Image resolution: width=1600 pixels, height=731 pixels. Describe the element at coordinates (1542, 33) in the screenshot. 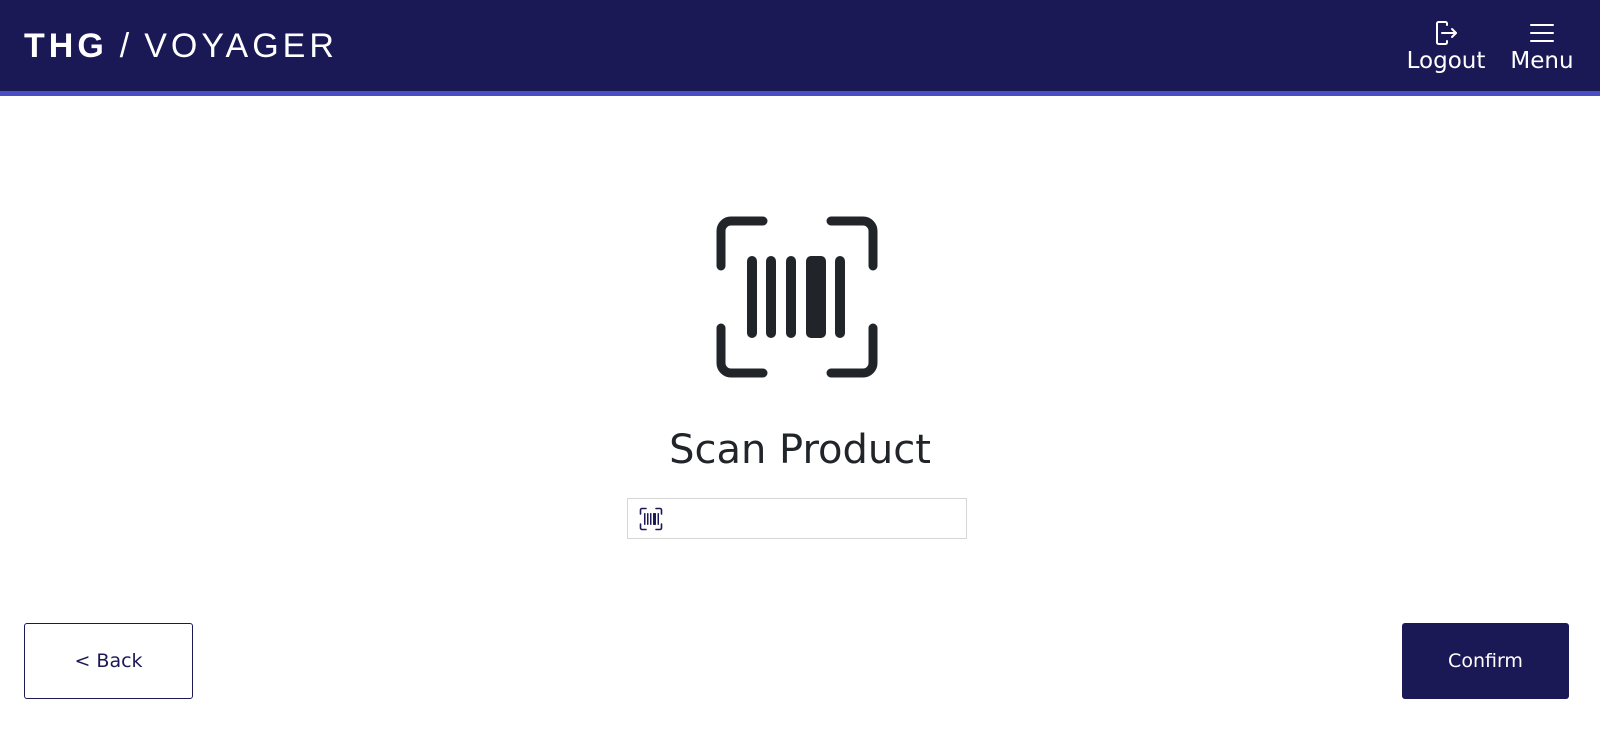

I see `hamburger-menu-icon` at that location.